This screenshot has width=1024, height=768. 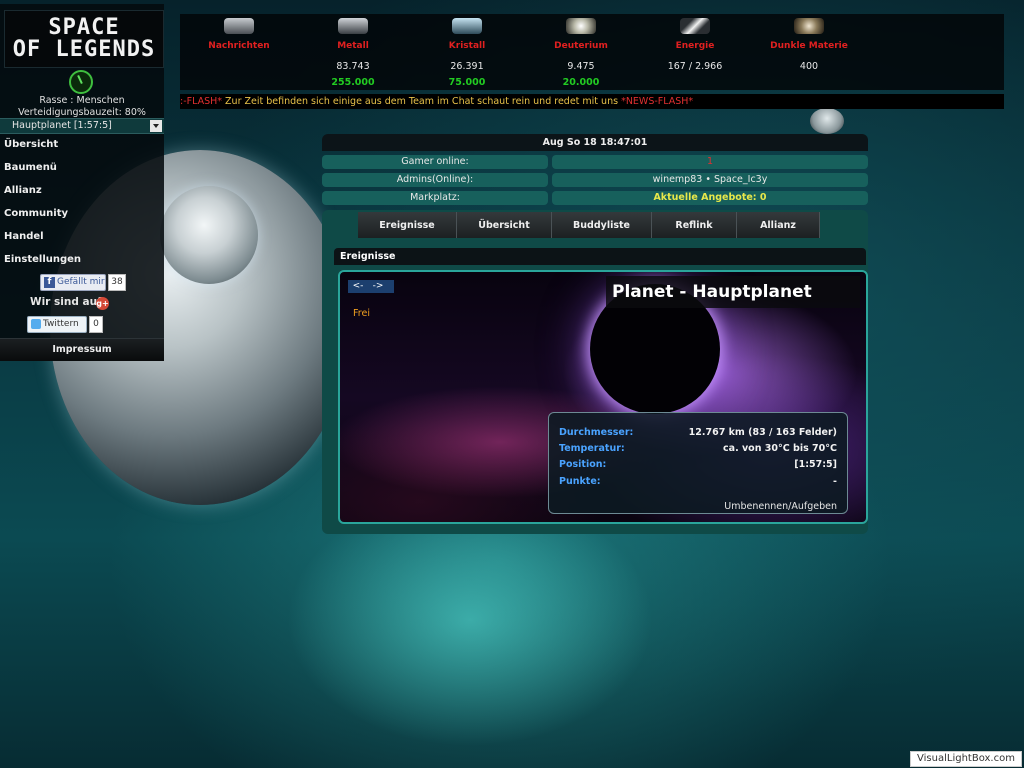 I want to click on twitter-label: Twittern, so click(x=61, y=324).